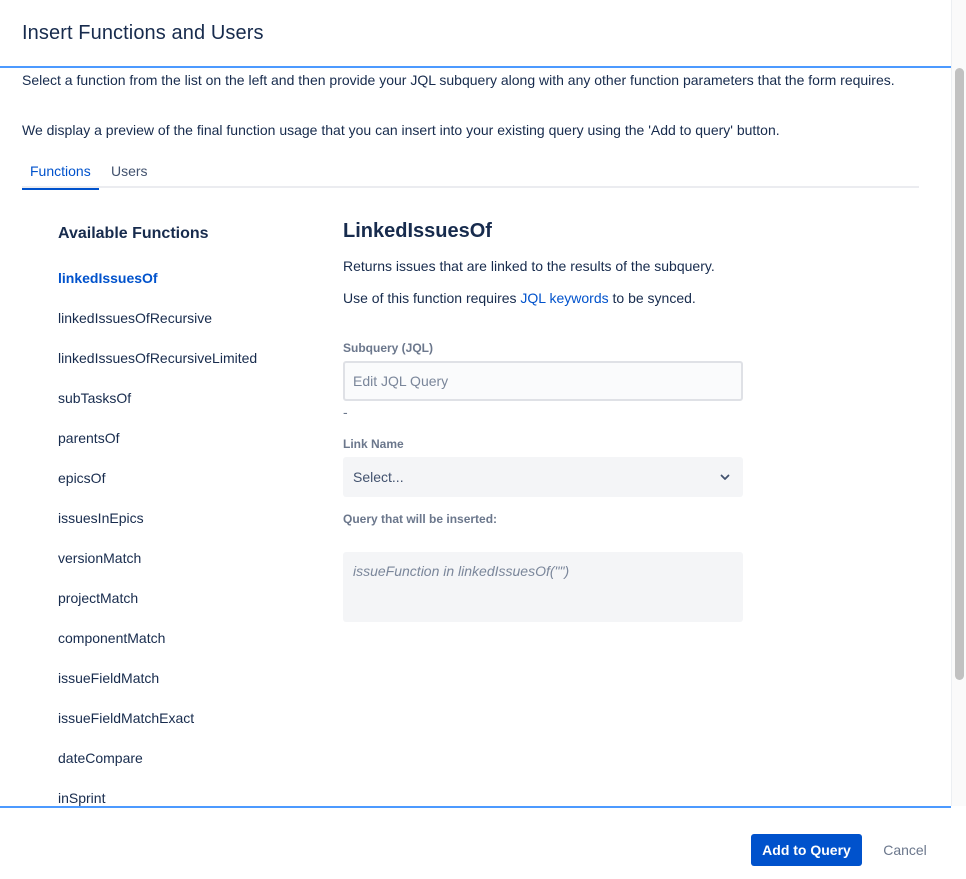 This screenshot has width=966, height=879. I want to click on function-item-linkedIssuesOf: linkedIssuesOf, so click(157, 288).